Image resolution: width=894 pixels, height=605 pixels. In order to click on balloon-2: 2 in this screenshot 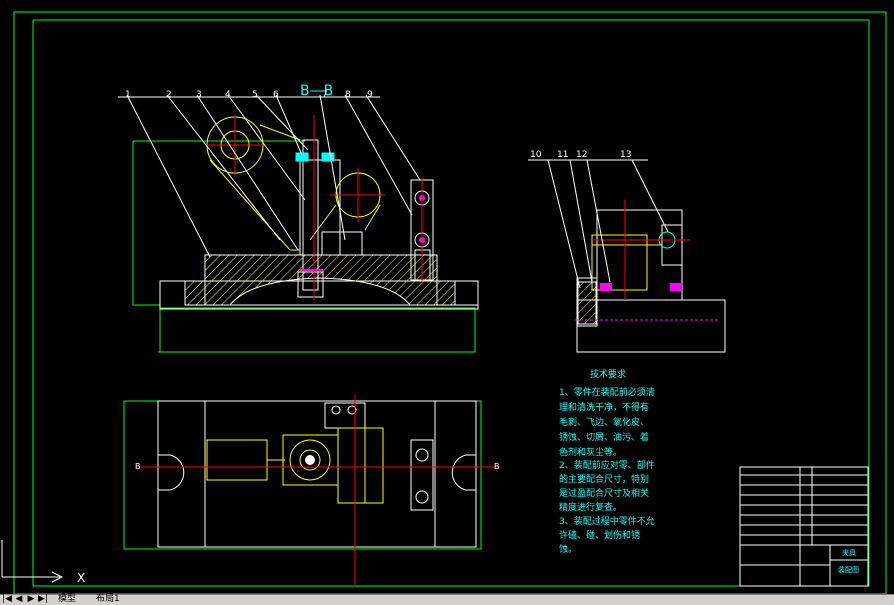, I will do `click(169, 95)`.